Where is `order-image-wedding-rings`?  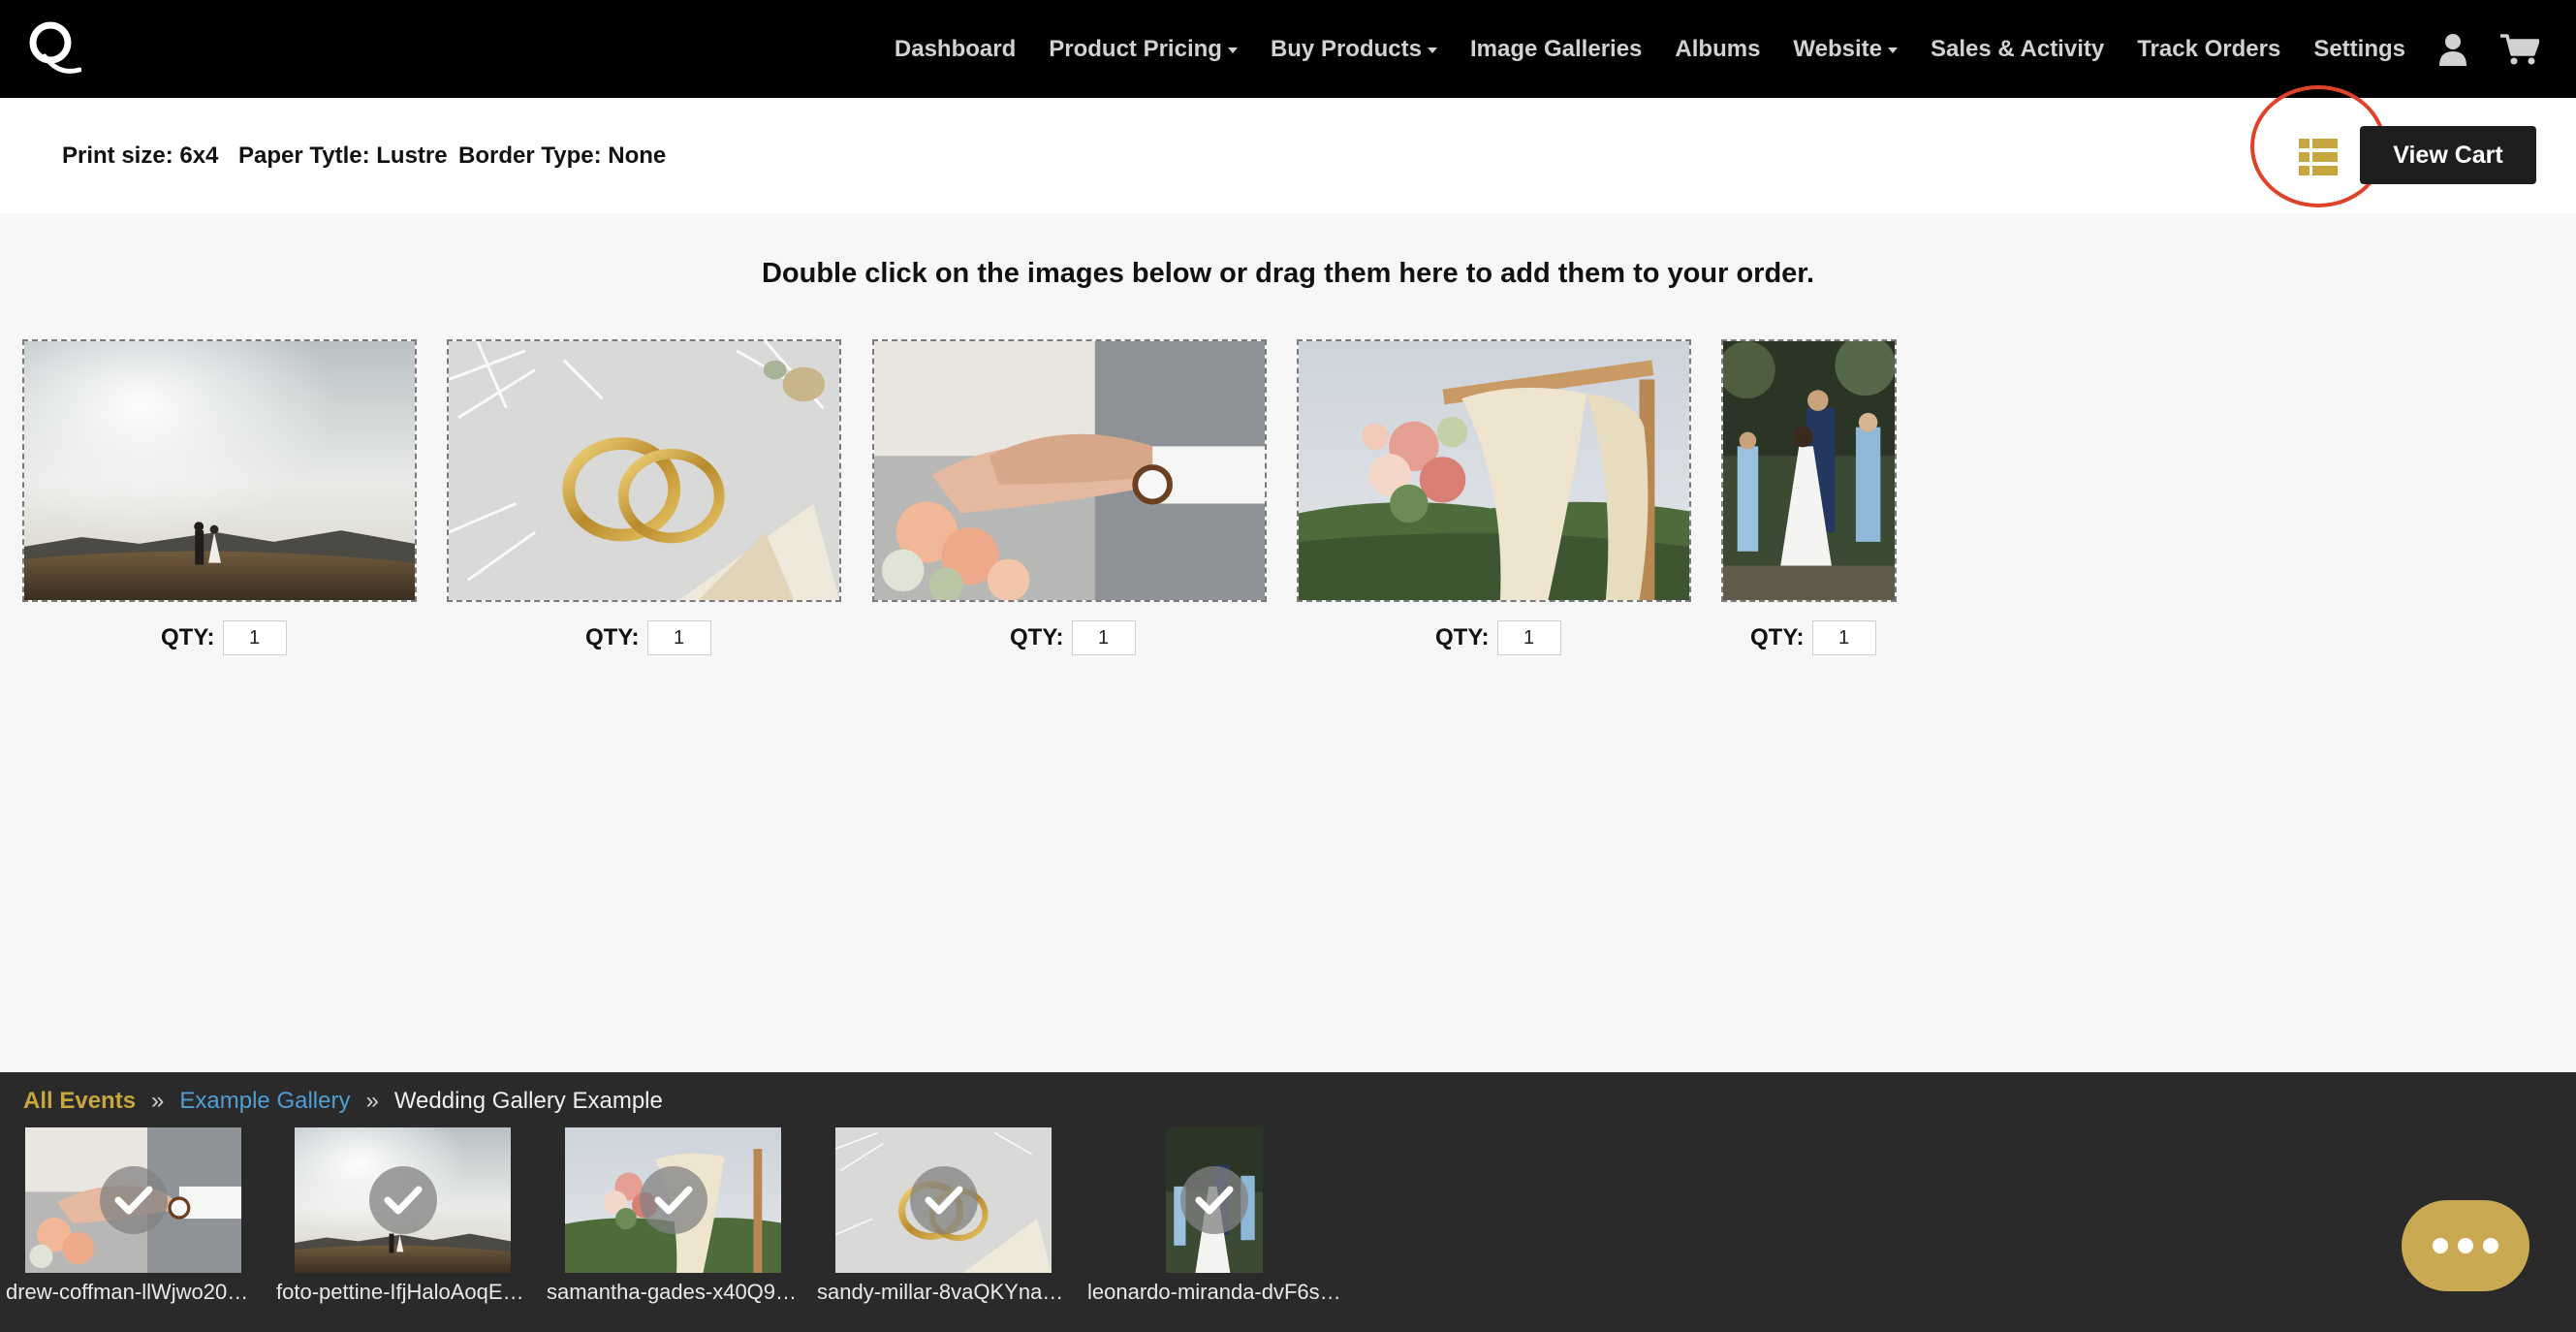
order-image-wedding-rings is located at coordinates (644, 470).